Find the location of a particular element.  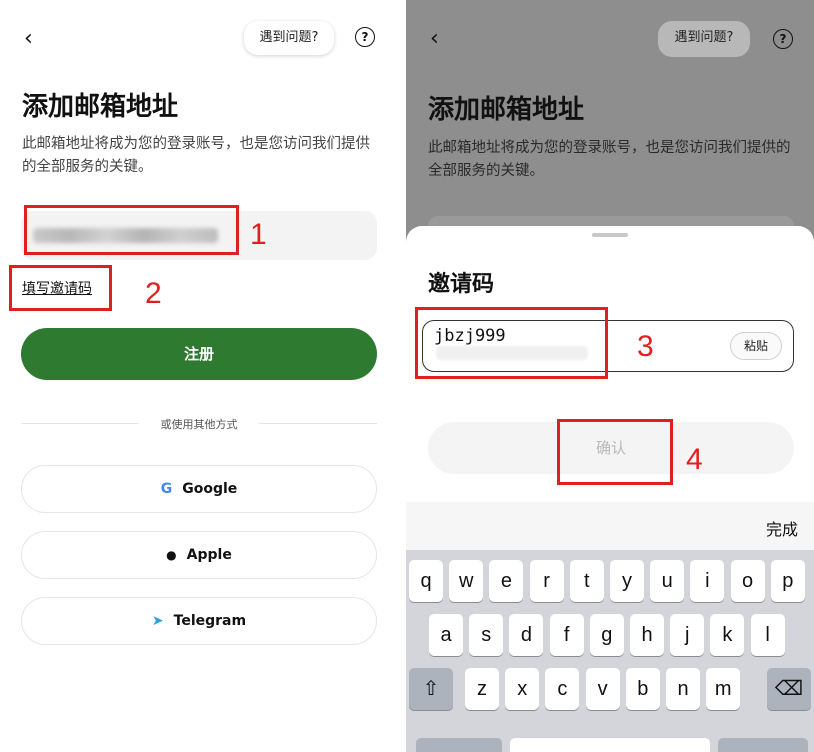

key-o: o is located at coordinates (747, 581).